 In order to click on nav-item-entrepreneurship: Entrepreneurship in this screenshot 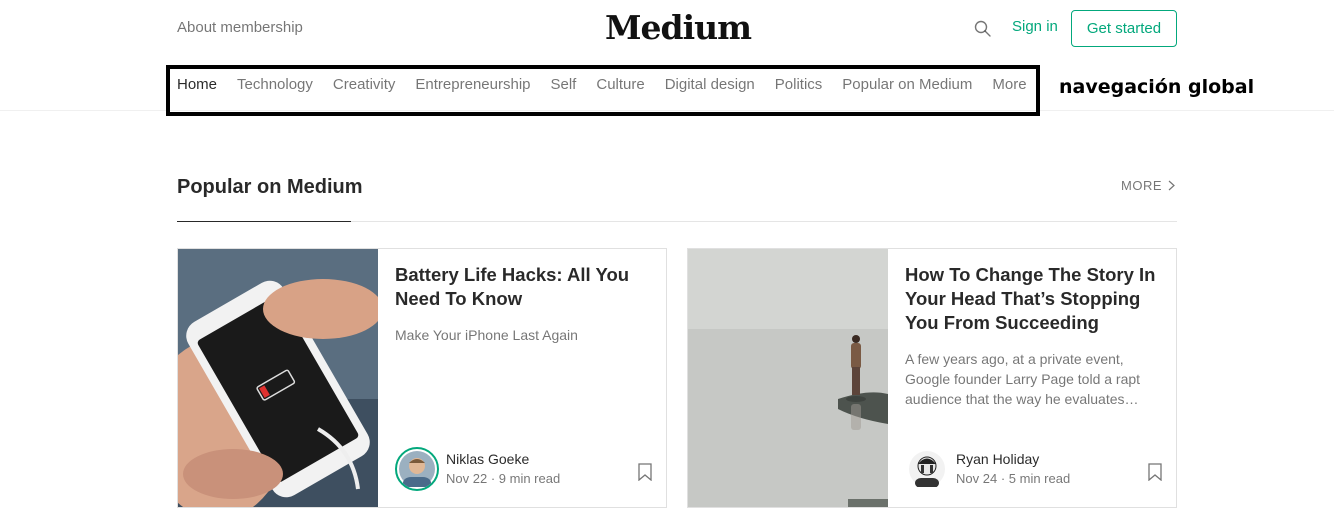, I will do `click(472, 84)`.